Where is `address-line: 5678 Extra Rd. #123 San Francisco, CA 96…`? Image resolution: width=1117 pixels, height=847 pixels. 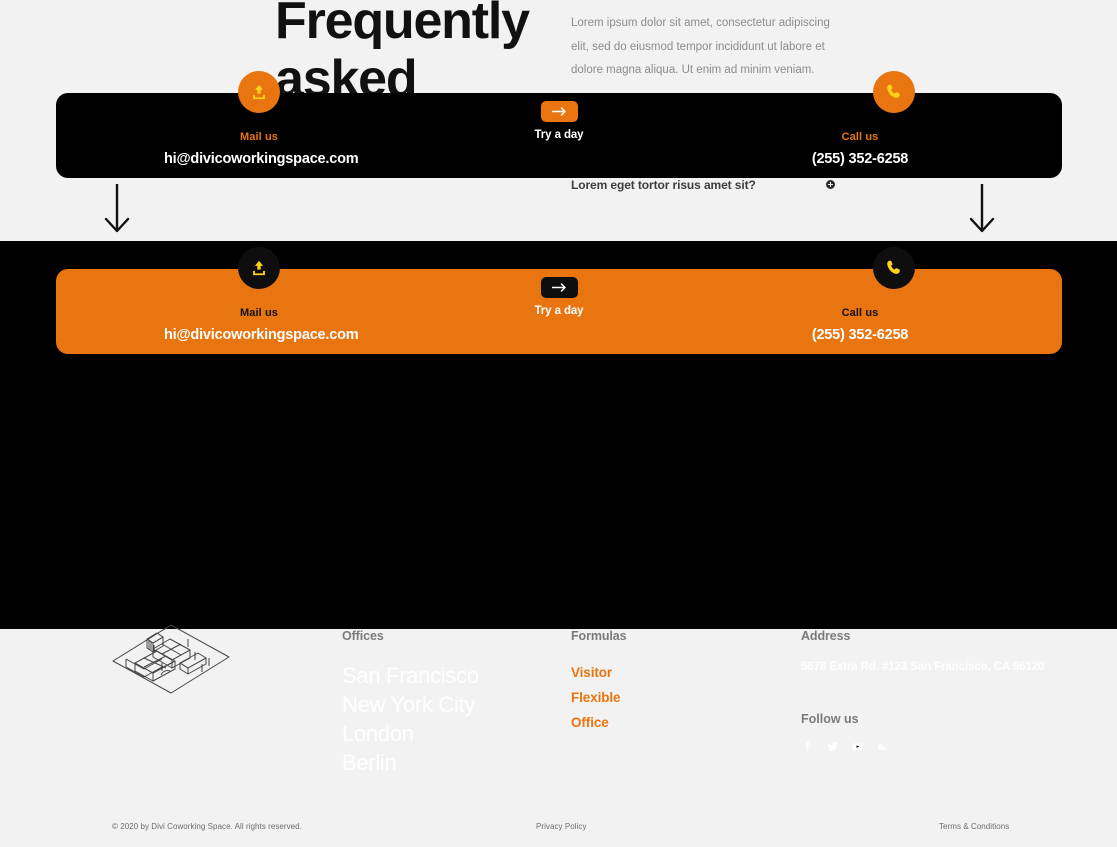 address-line: 5678 Extra Rd. #123 San Francisco, CA 96… is located at coordinates (923, 667).